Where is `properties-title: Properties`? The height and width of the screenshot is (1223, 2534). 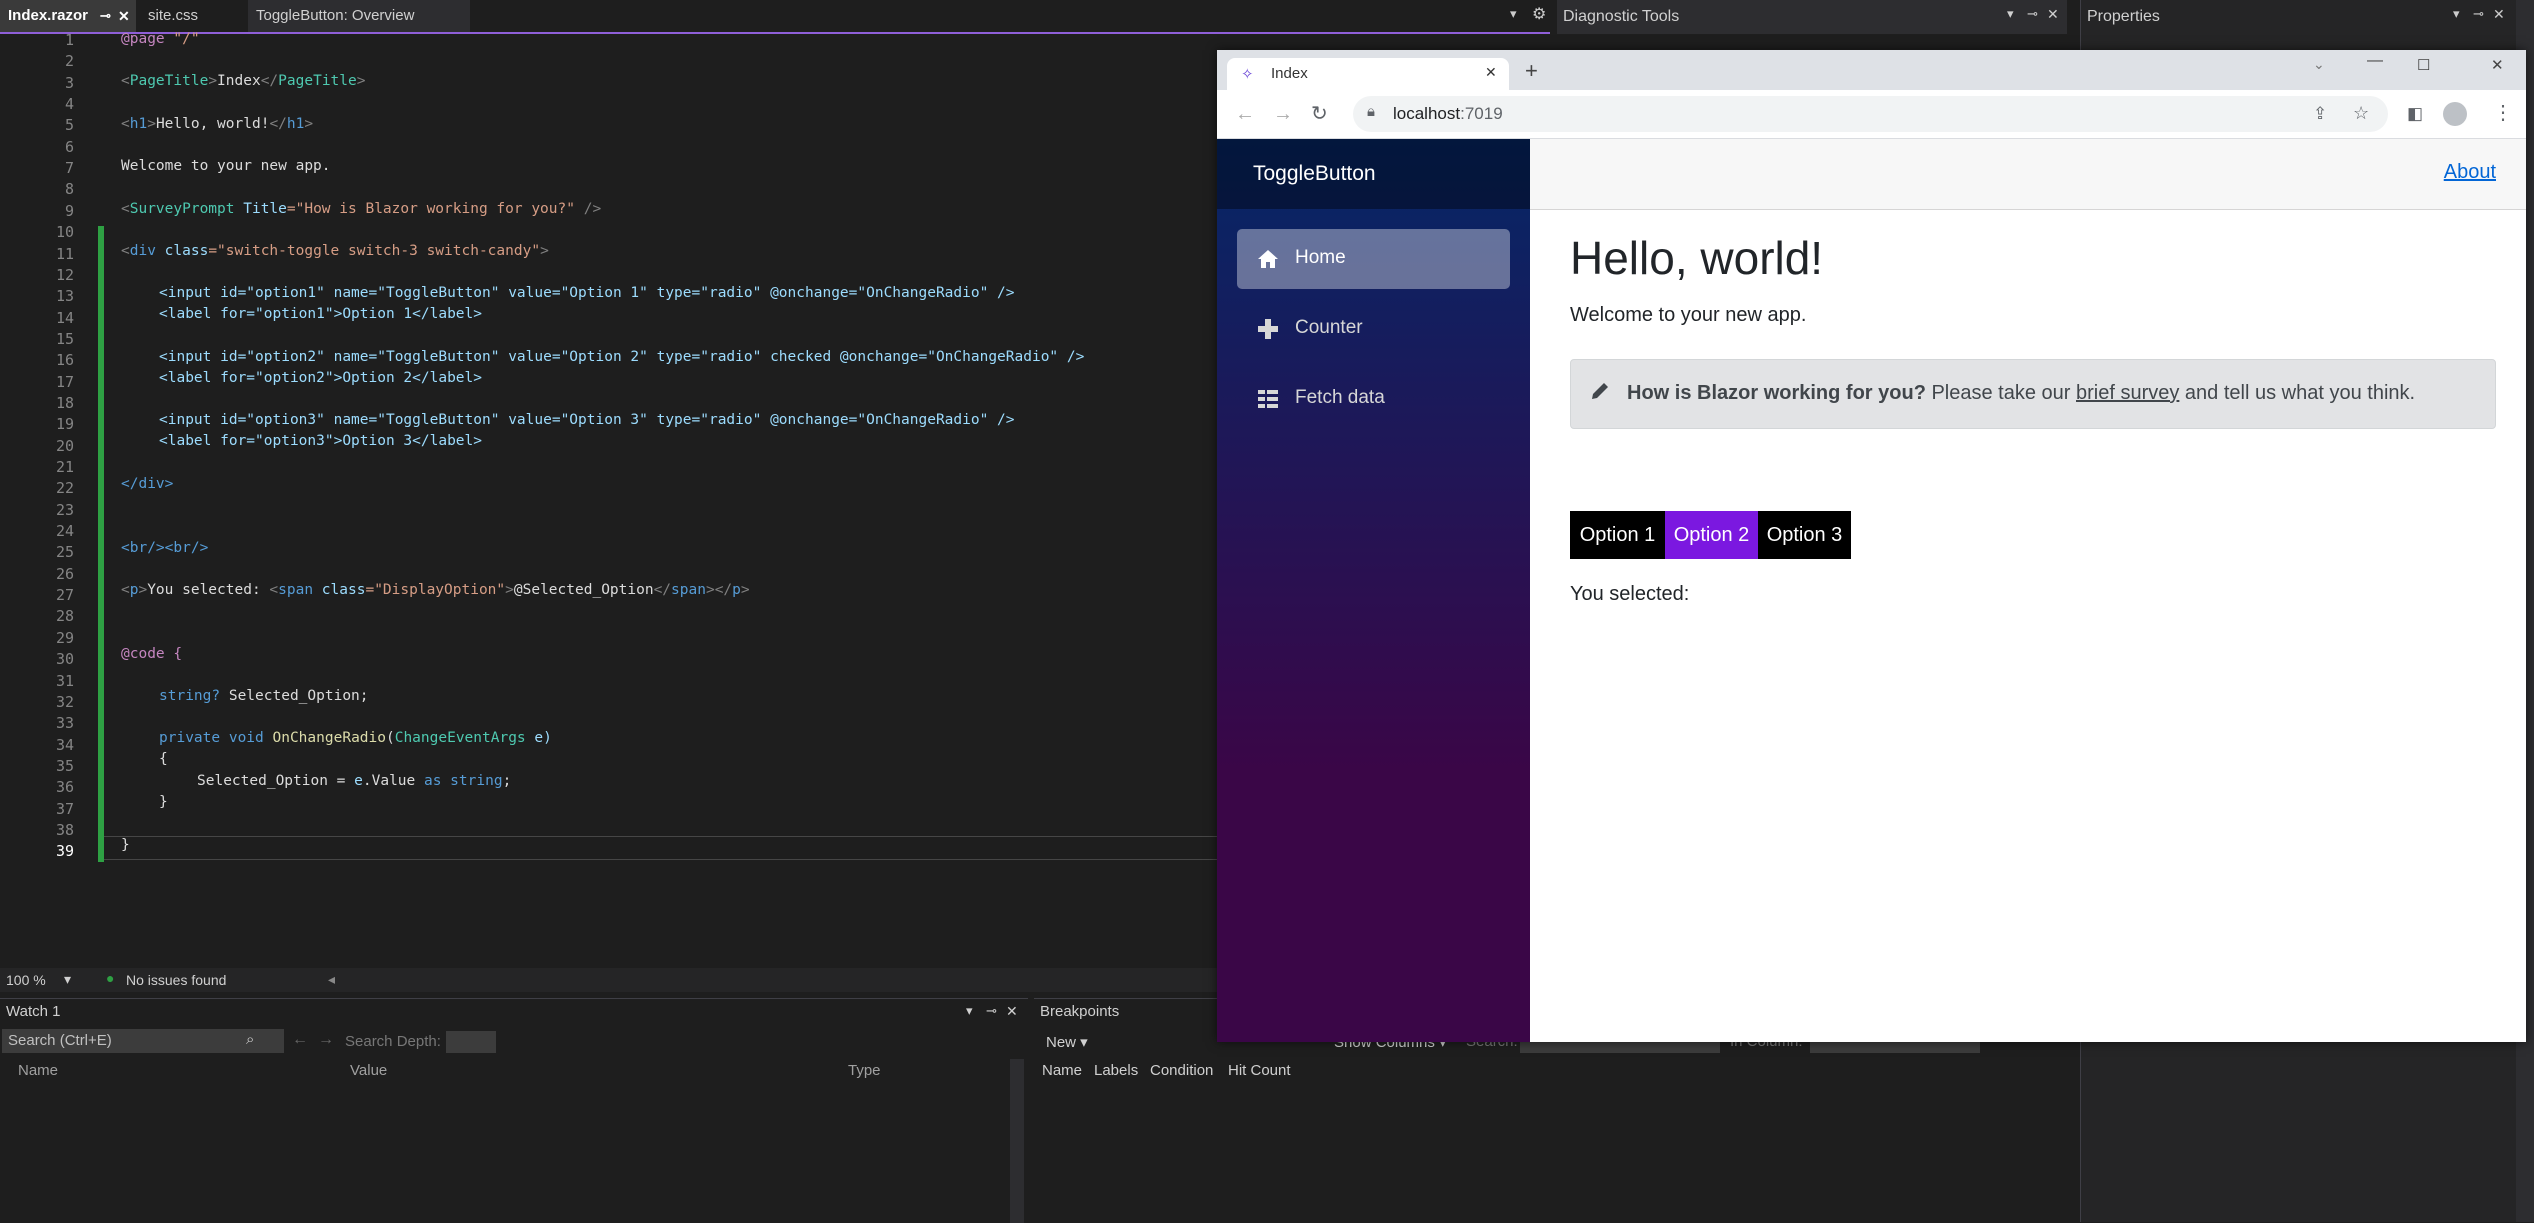 properties-title: Properties is located at coordinates (2123, 16).